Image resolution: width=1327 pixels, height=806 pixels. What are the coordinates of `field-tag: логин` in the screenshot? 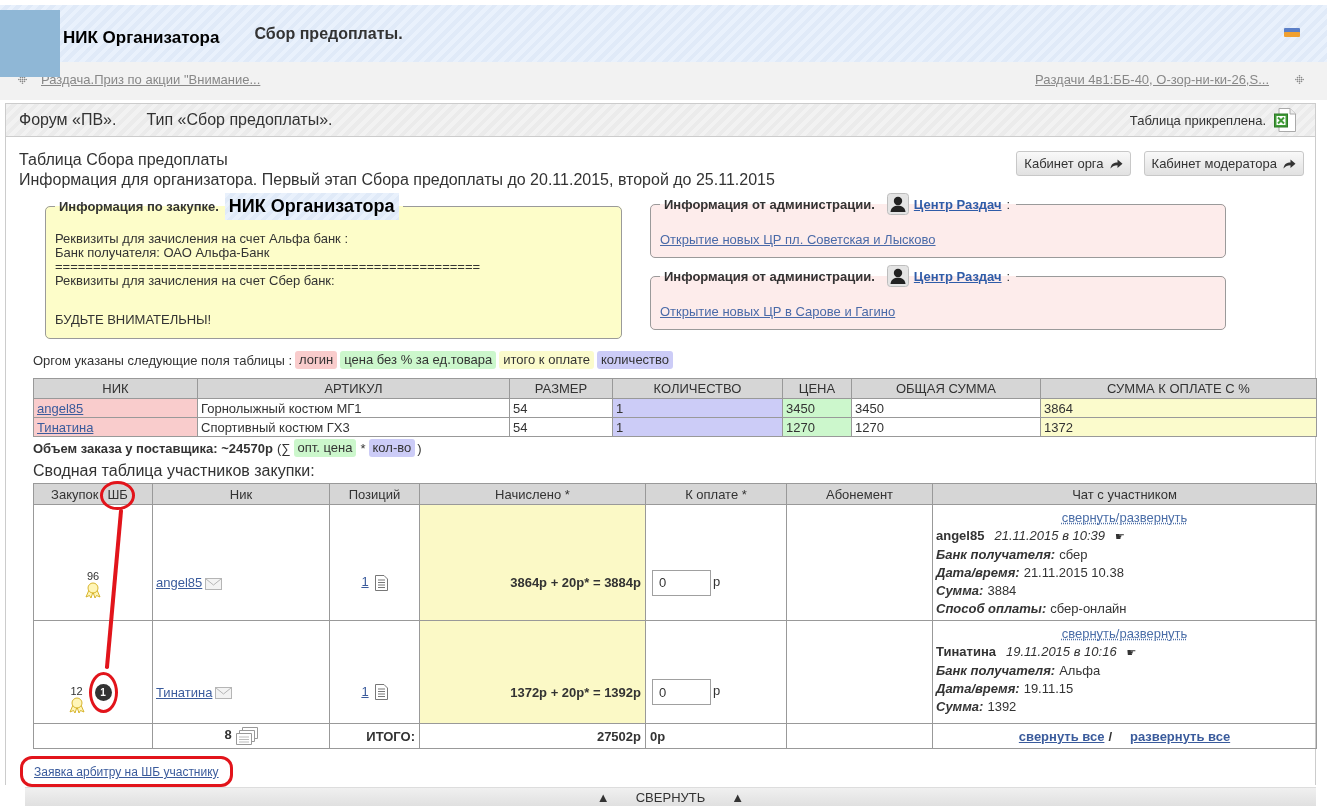 It's located at (316, 360).